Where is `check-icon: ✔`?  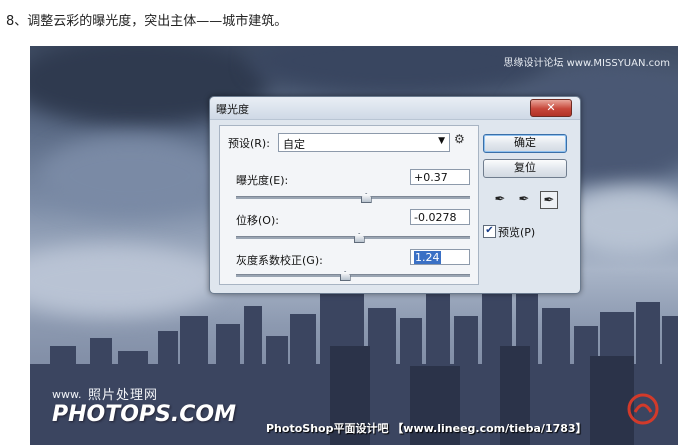
check-icon: ✔ is located at coordinates (489, 230).